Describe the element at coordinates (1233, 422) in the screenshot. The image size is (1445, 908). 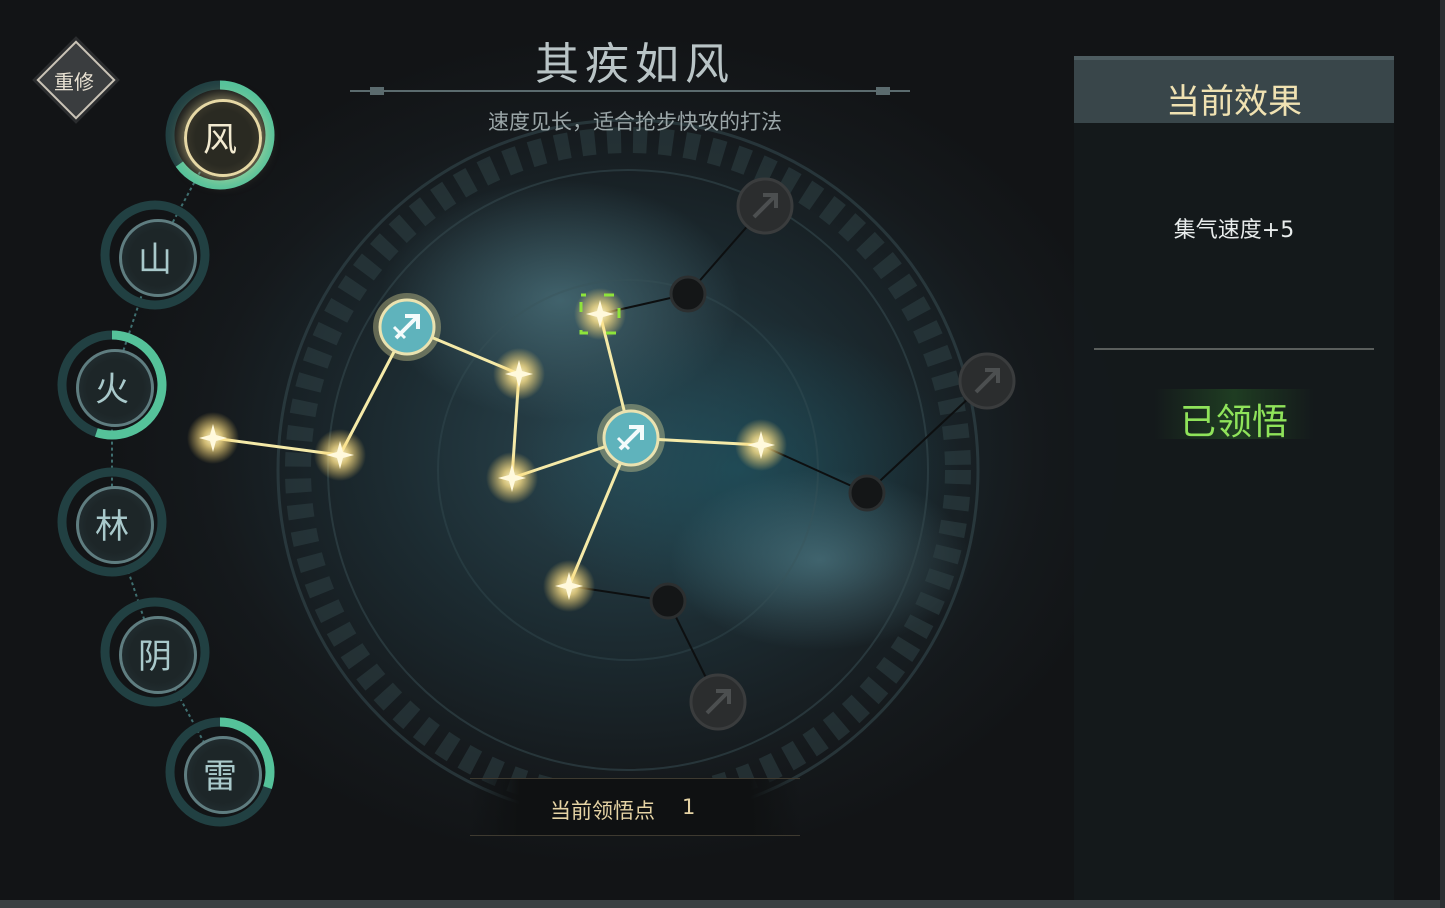
I see `learned-status-text: 已领悟` at that location.